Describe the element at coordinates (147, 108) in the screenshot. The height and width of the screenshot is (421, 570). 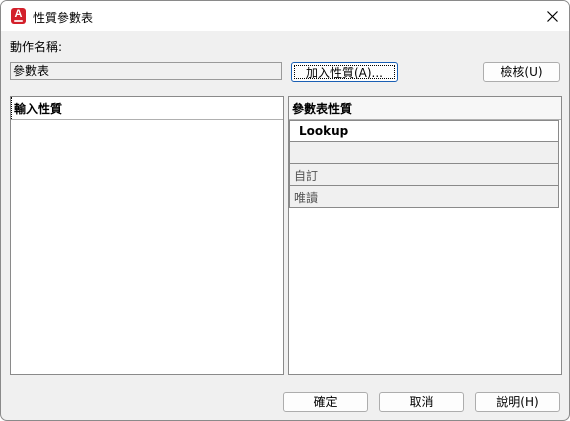
I see `input-properties-header: 輸入性質` at that location.